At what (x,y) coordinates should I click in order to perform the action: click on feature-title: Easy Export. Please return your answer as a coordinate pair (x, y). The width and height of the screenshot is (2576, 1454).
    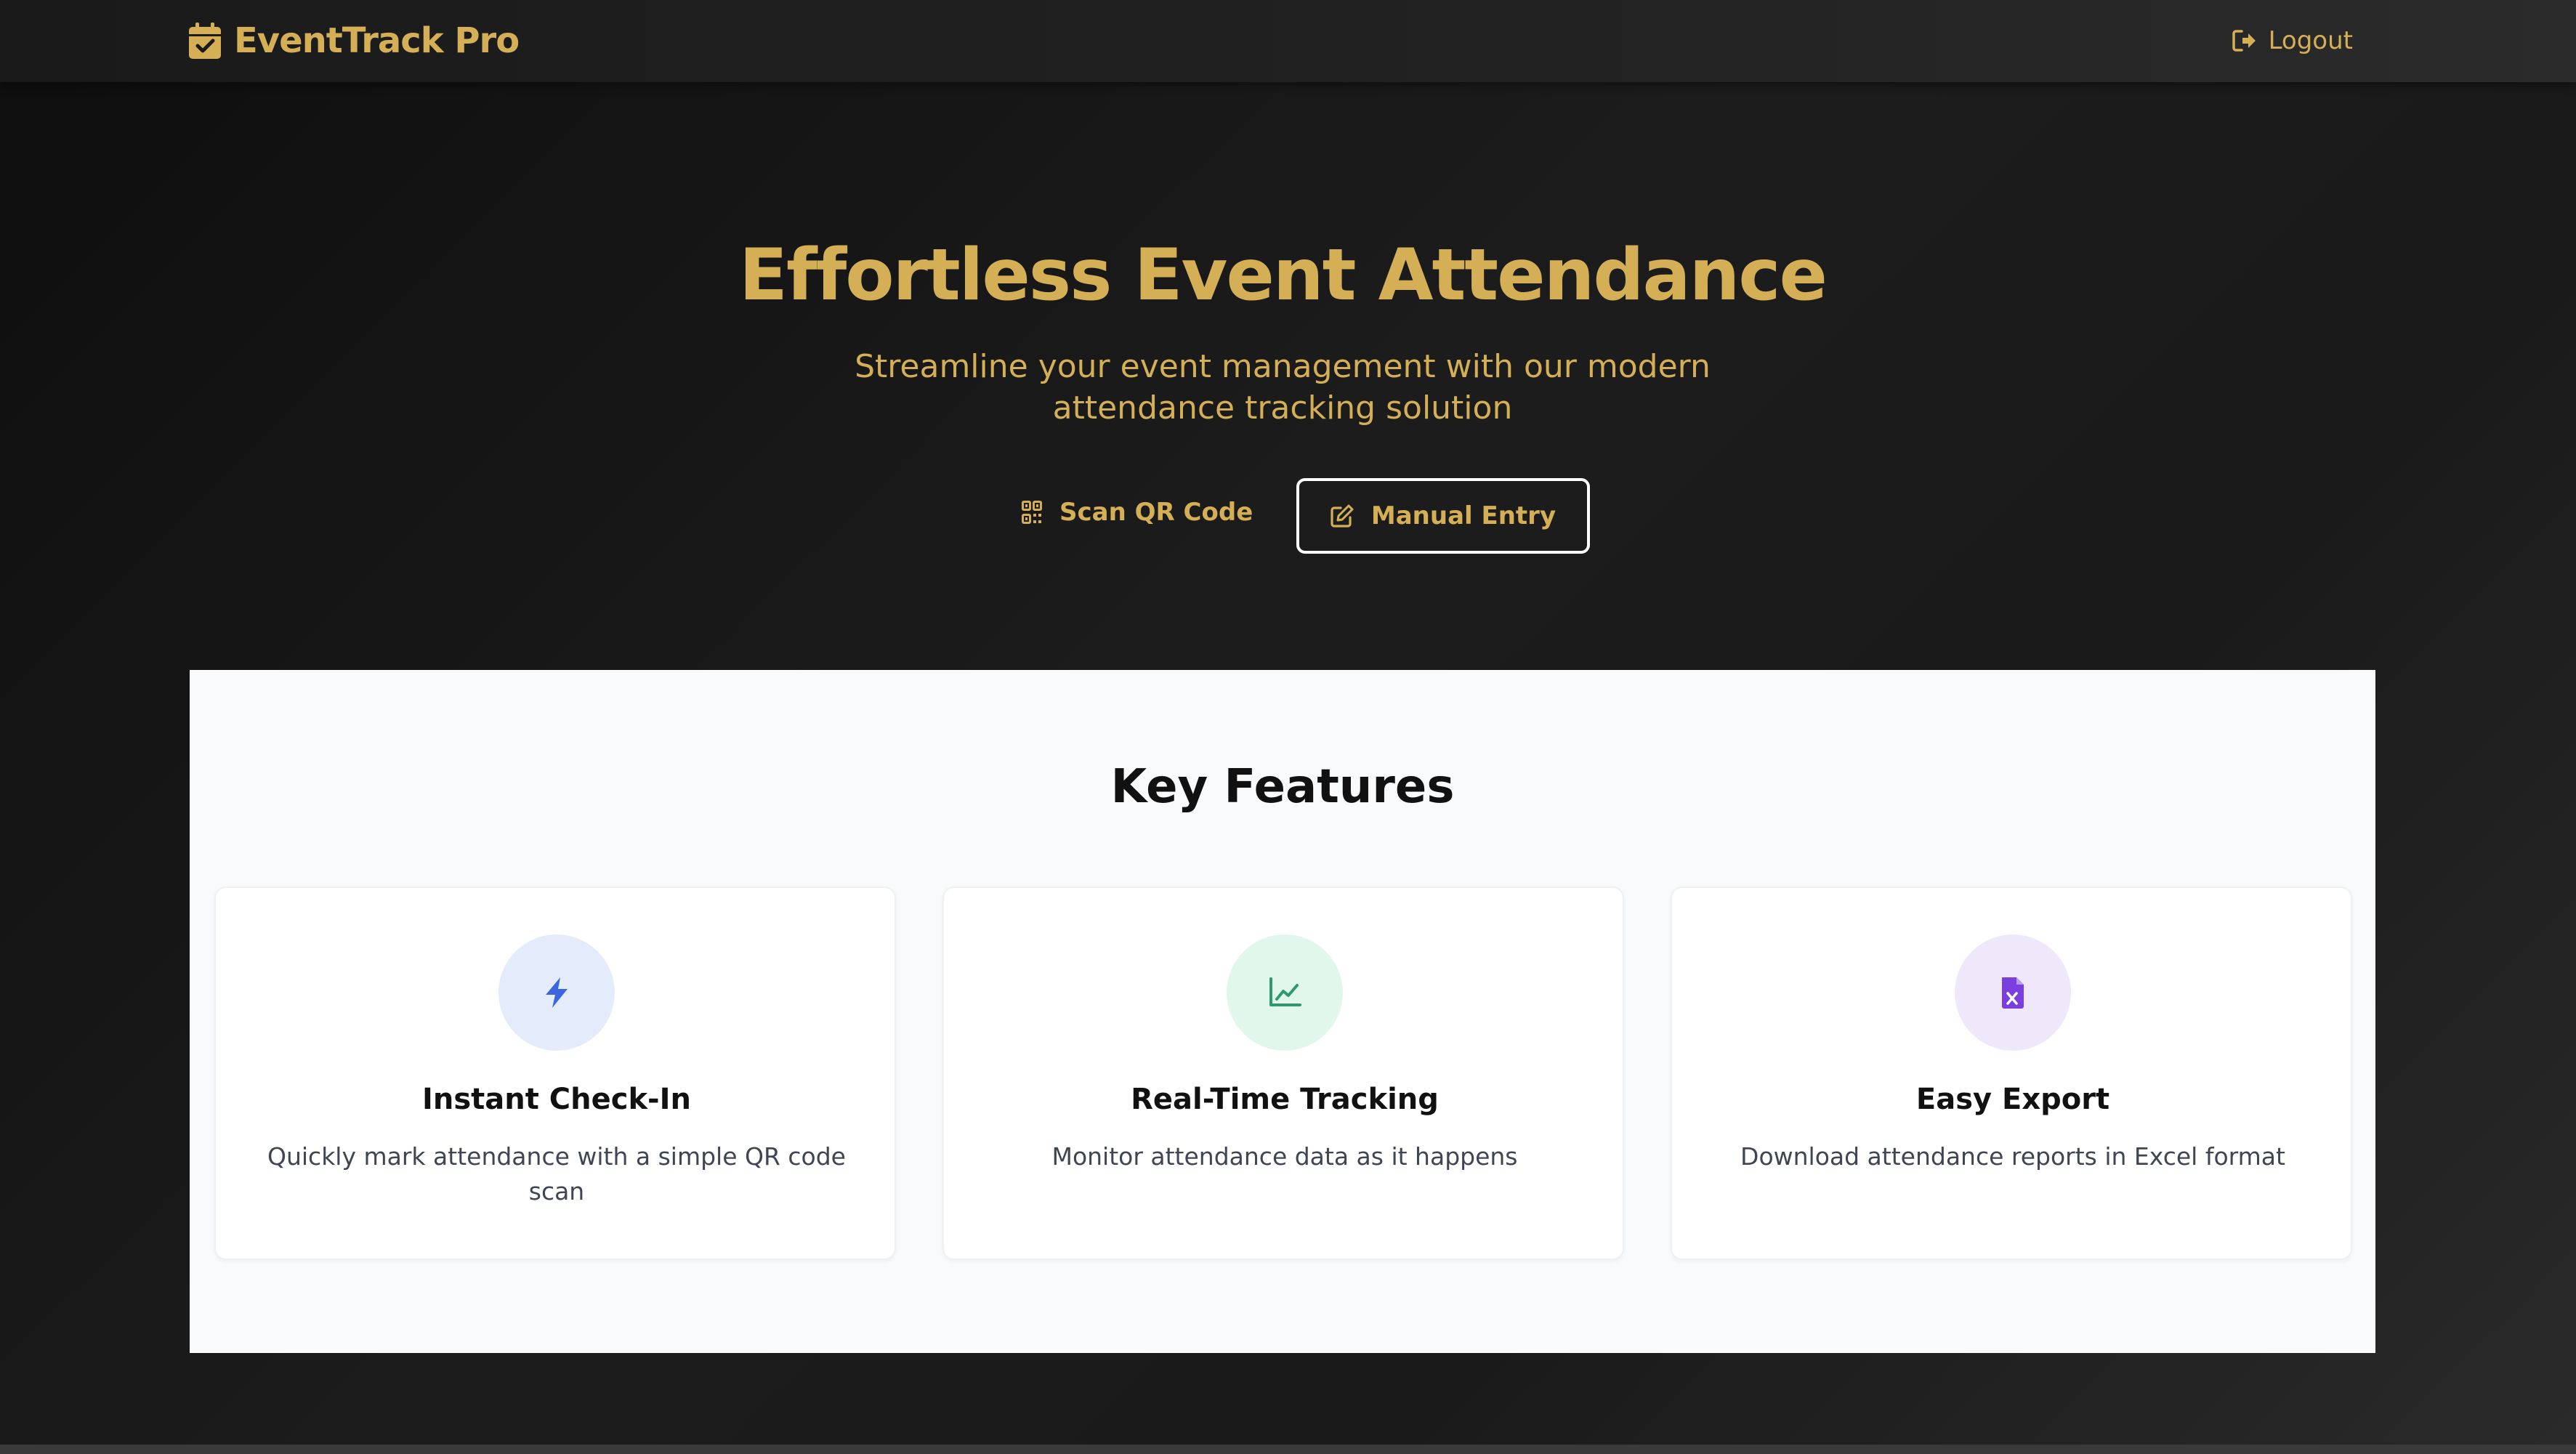
    Looking at the image, I should click on (2013, 1099).